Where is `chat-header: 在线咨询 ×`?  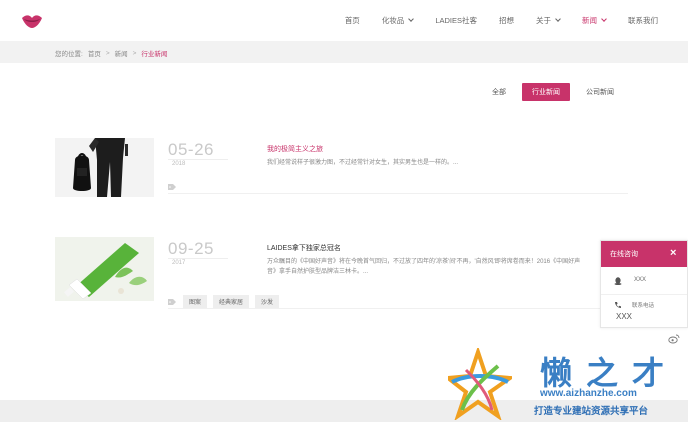 chat-header: 在线咨询 × is located at coordinates (644, 254).